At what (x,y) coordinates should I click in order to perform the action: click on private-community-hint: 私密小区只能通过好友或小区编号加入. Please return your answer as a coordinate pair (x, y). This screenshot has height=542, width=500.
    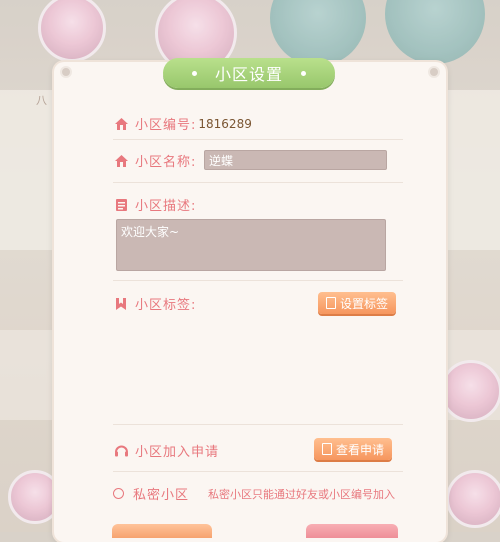
    Looking at the image, I should click on (301, 494).